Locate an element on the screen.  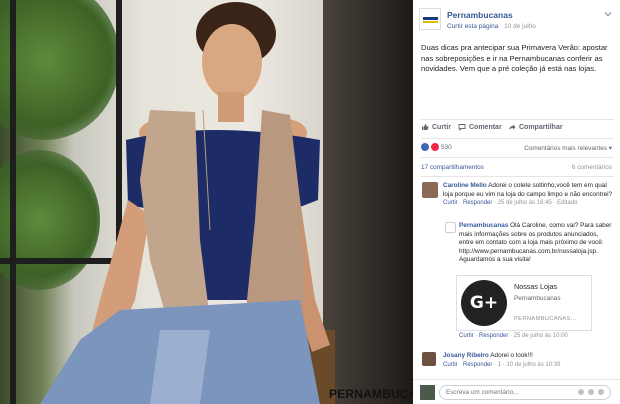
comment-icon is located at coordinates (462, 127).